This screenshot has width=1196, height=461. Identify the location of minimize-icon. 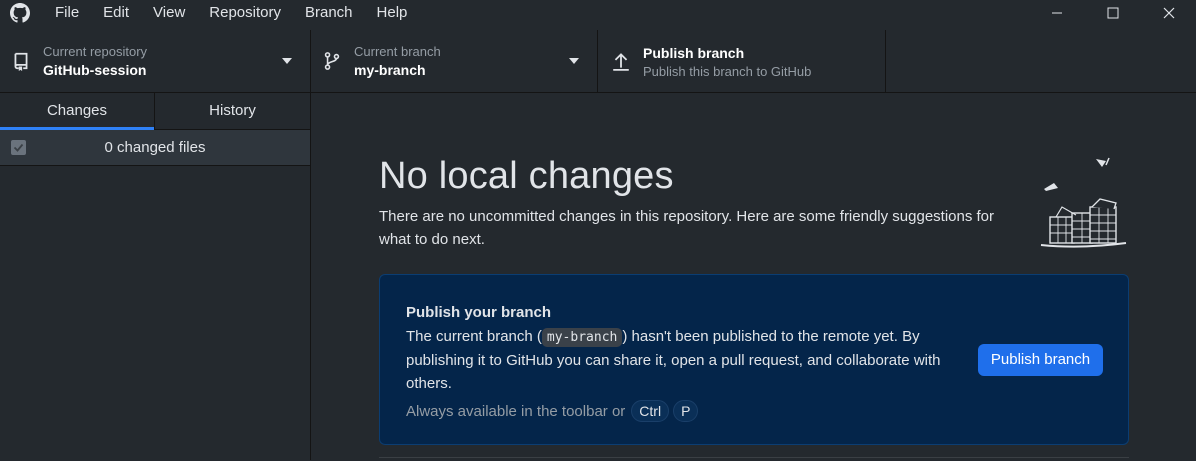
(1057, 13).